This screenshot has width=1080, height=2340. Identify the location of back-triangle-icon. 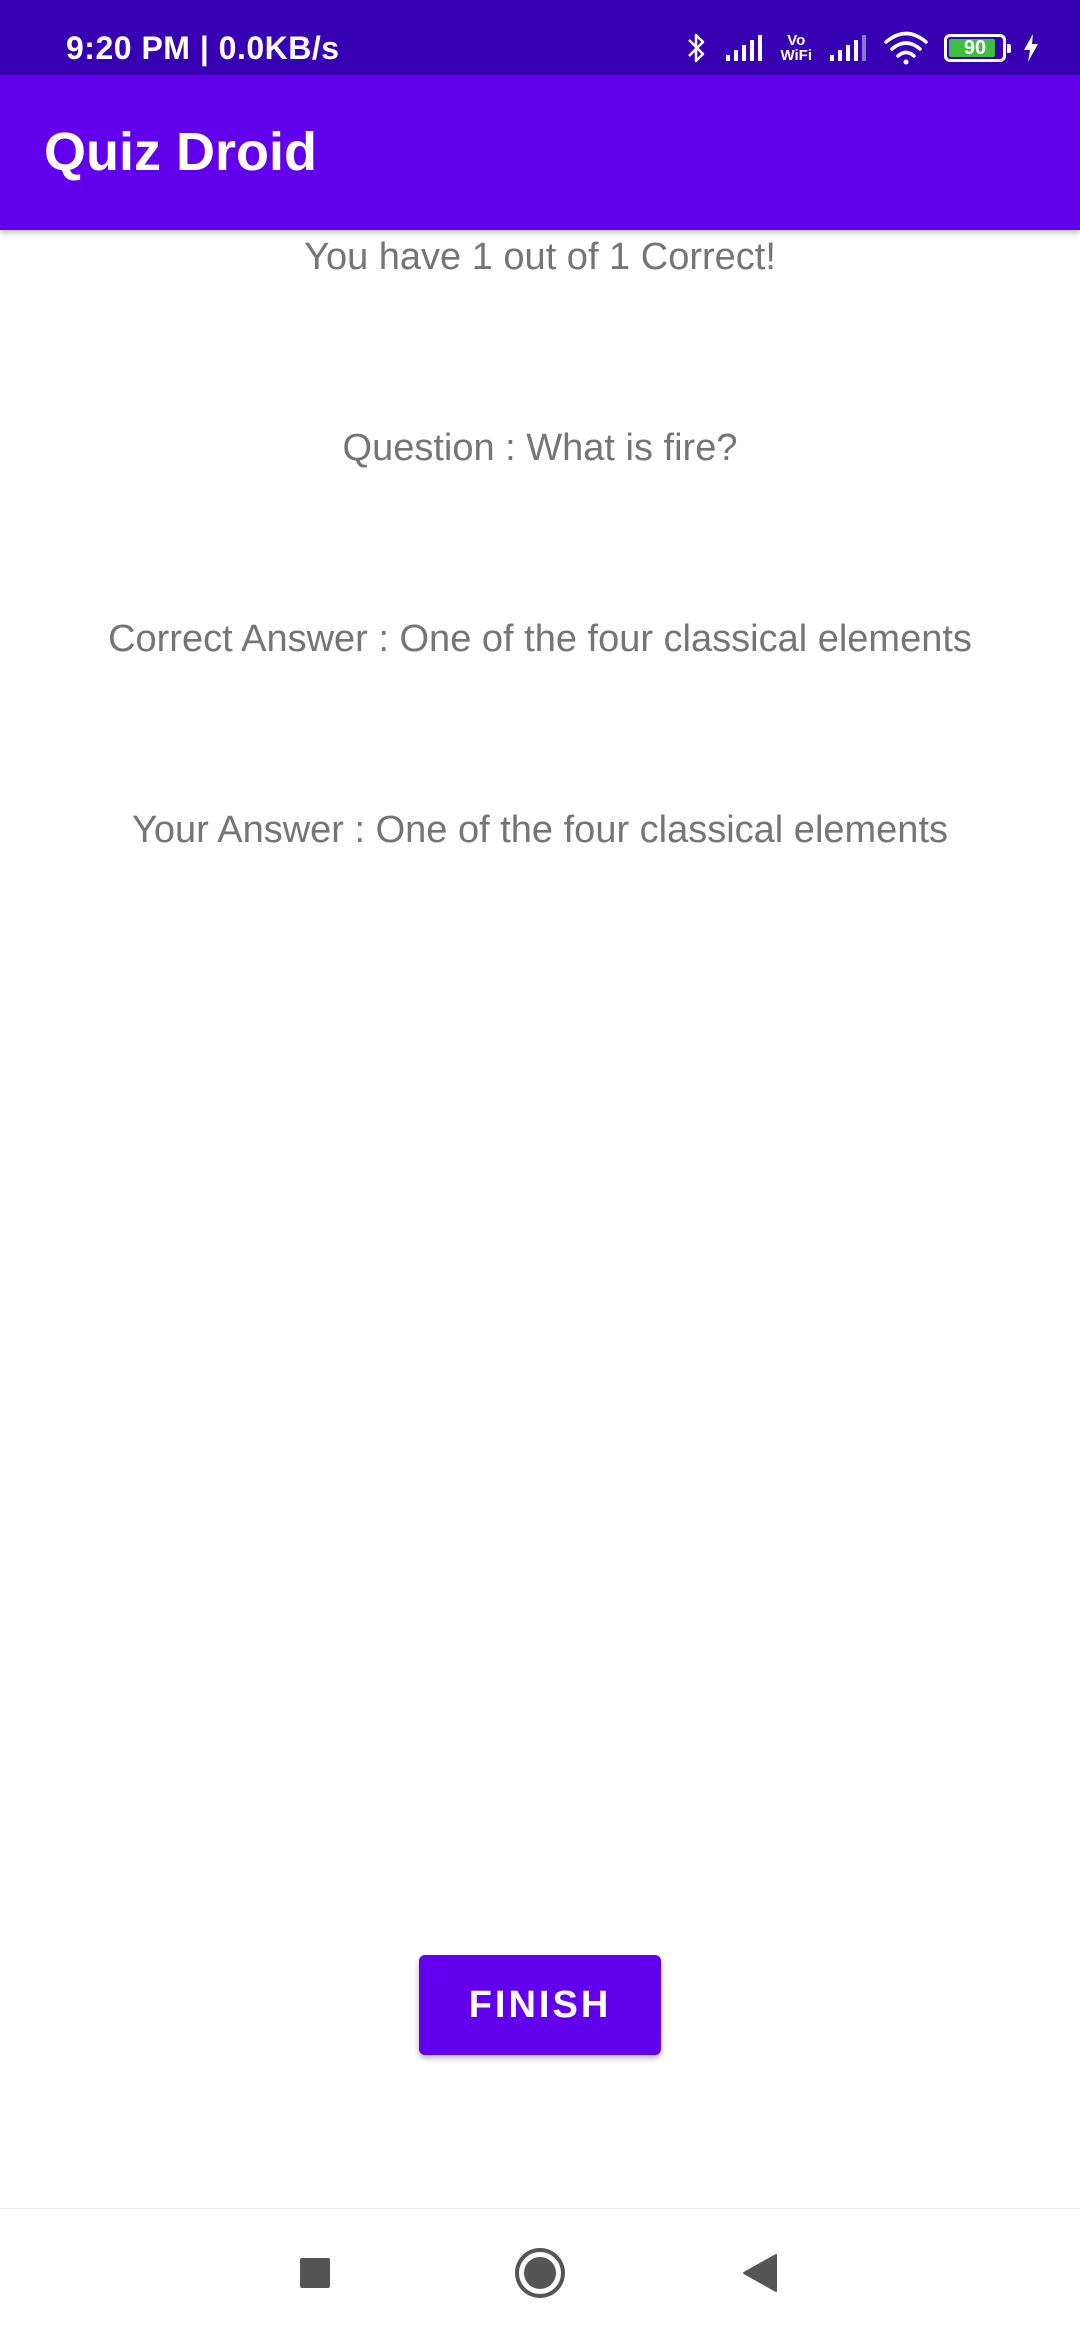
(760, 2275).